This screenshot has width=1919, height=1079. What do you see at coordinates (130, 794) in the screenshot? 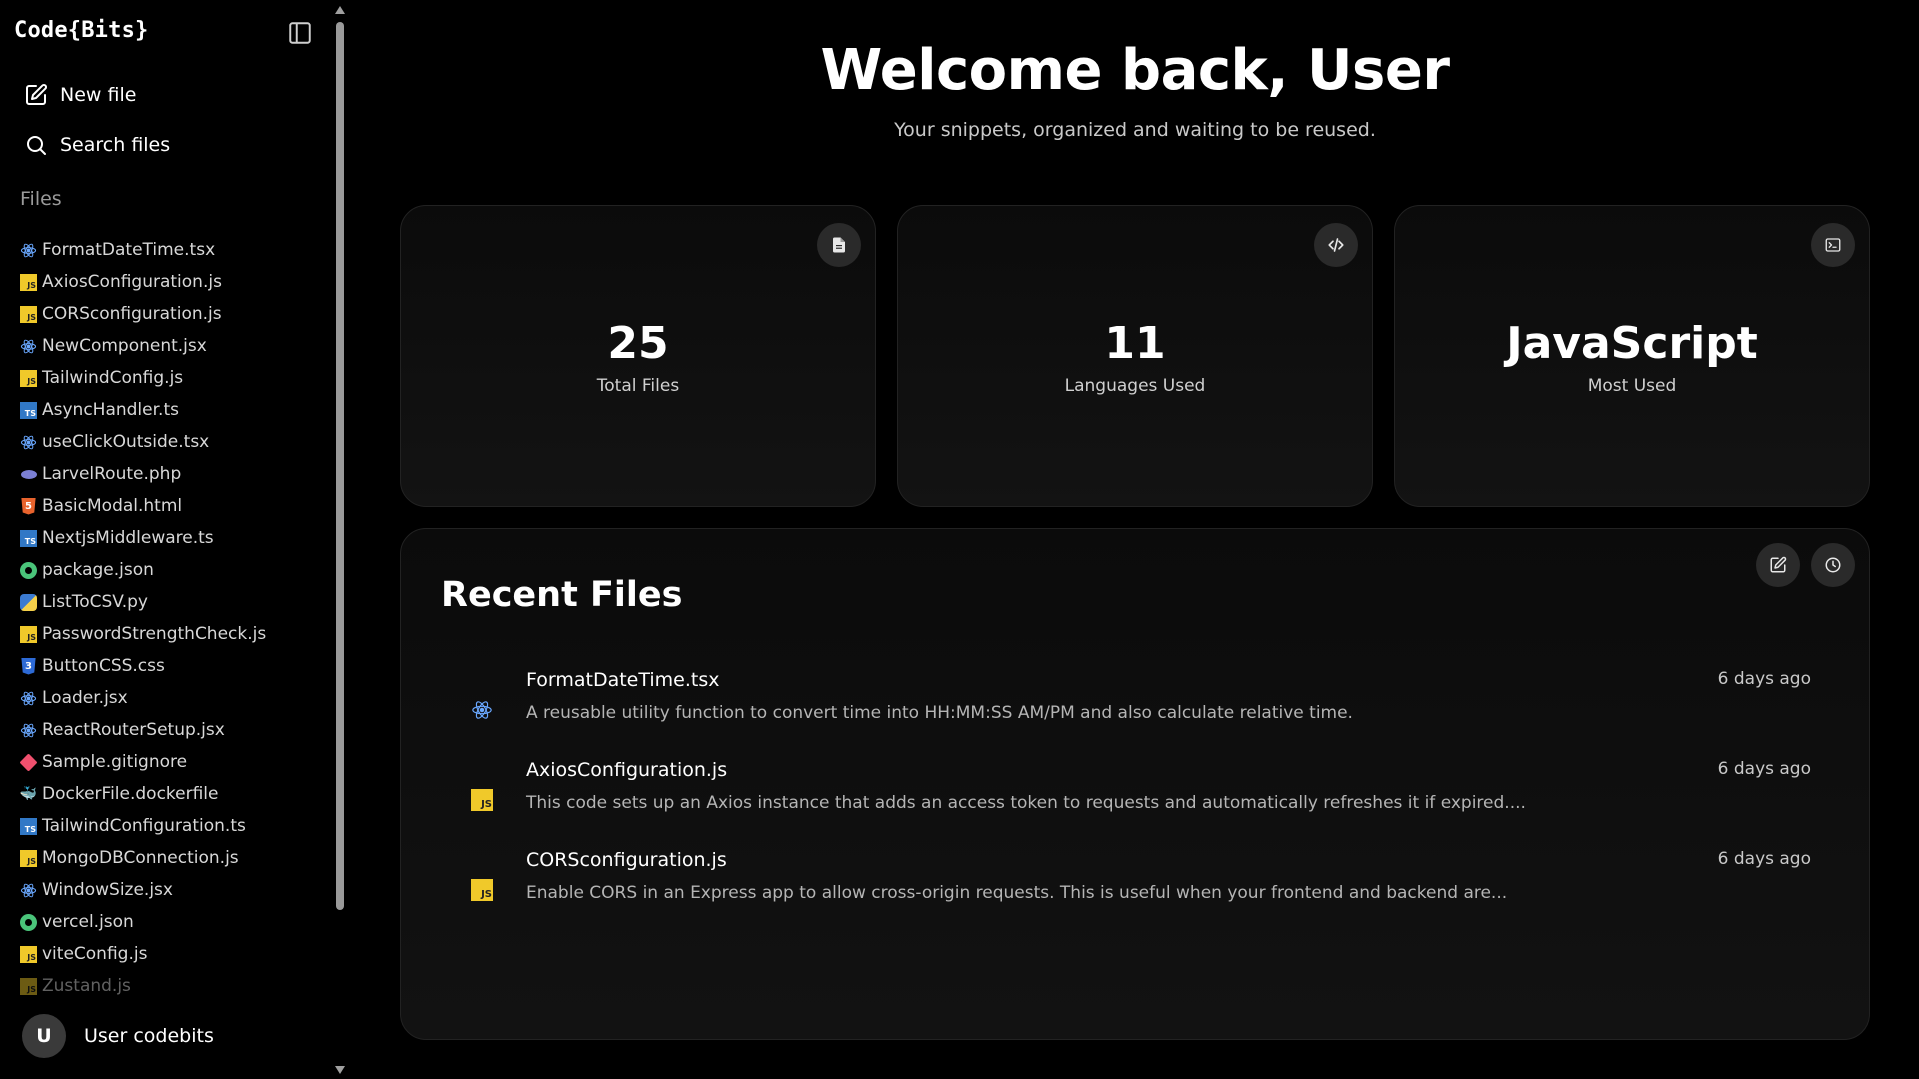
I see `sidebar-file-name: DockerFile.dockerfile` at bounding box center [130, 794].